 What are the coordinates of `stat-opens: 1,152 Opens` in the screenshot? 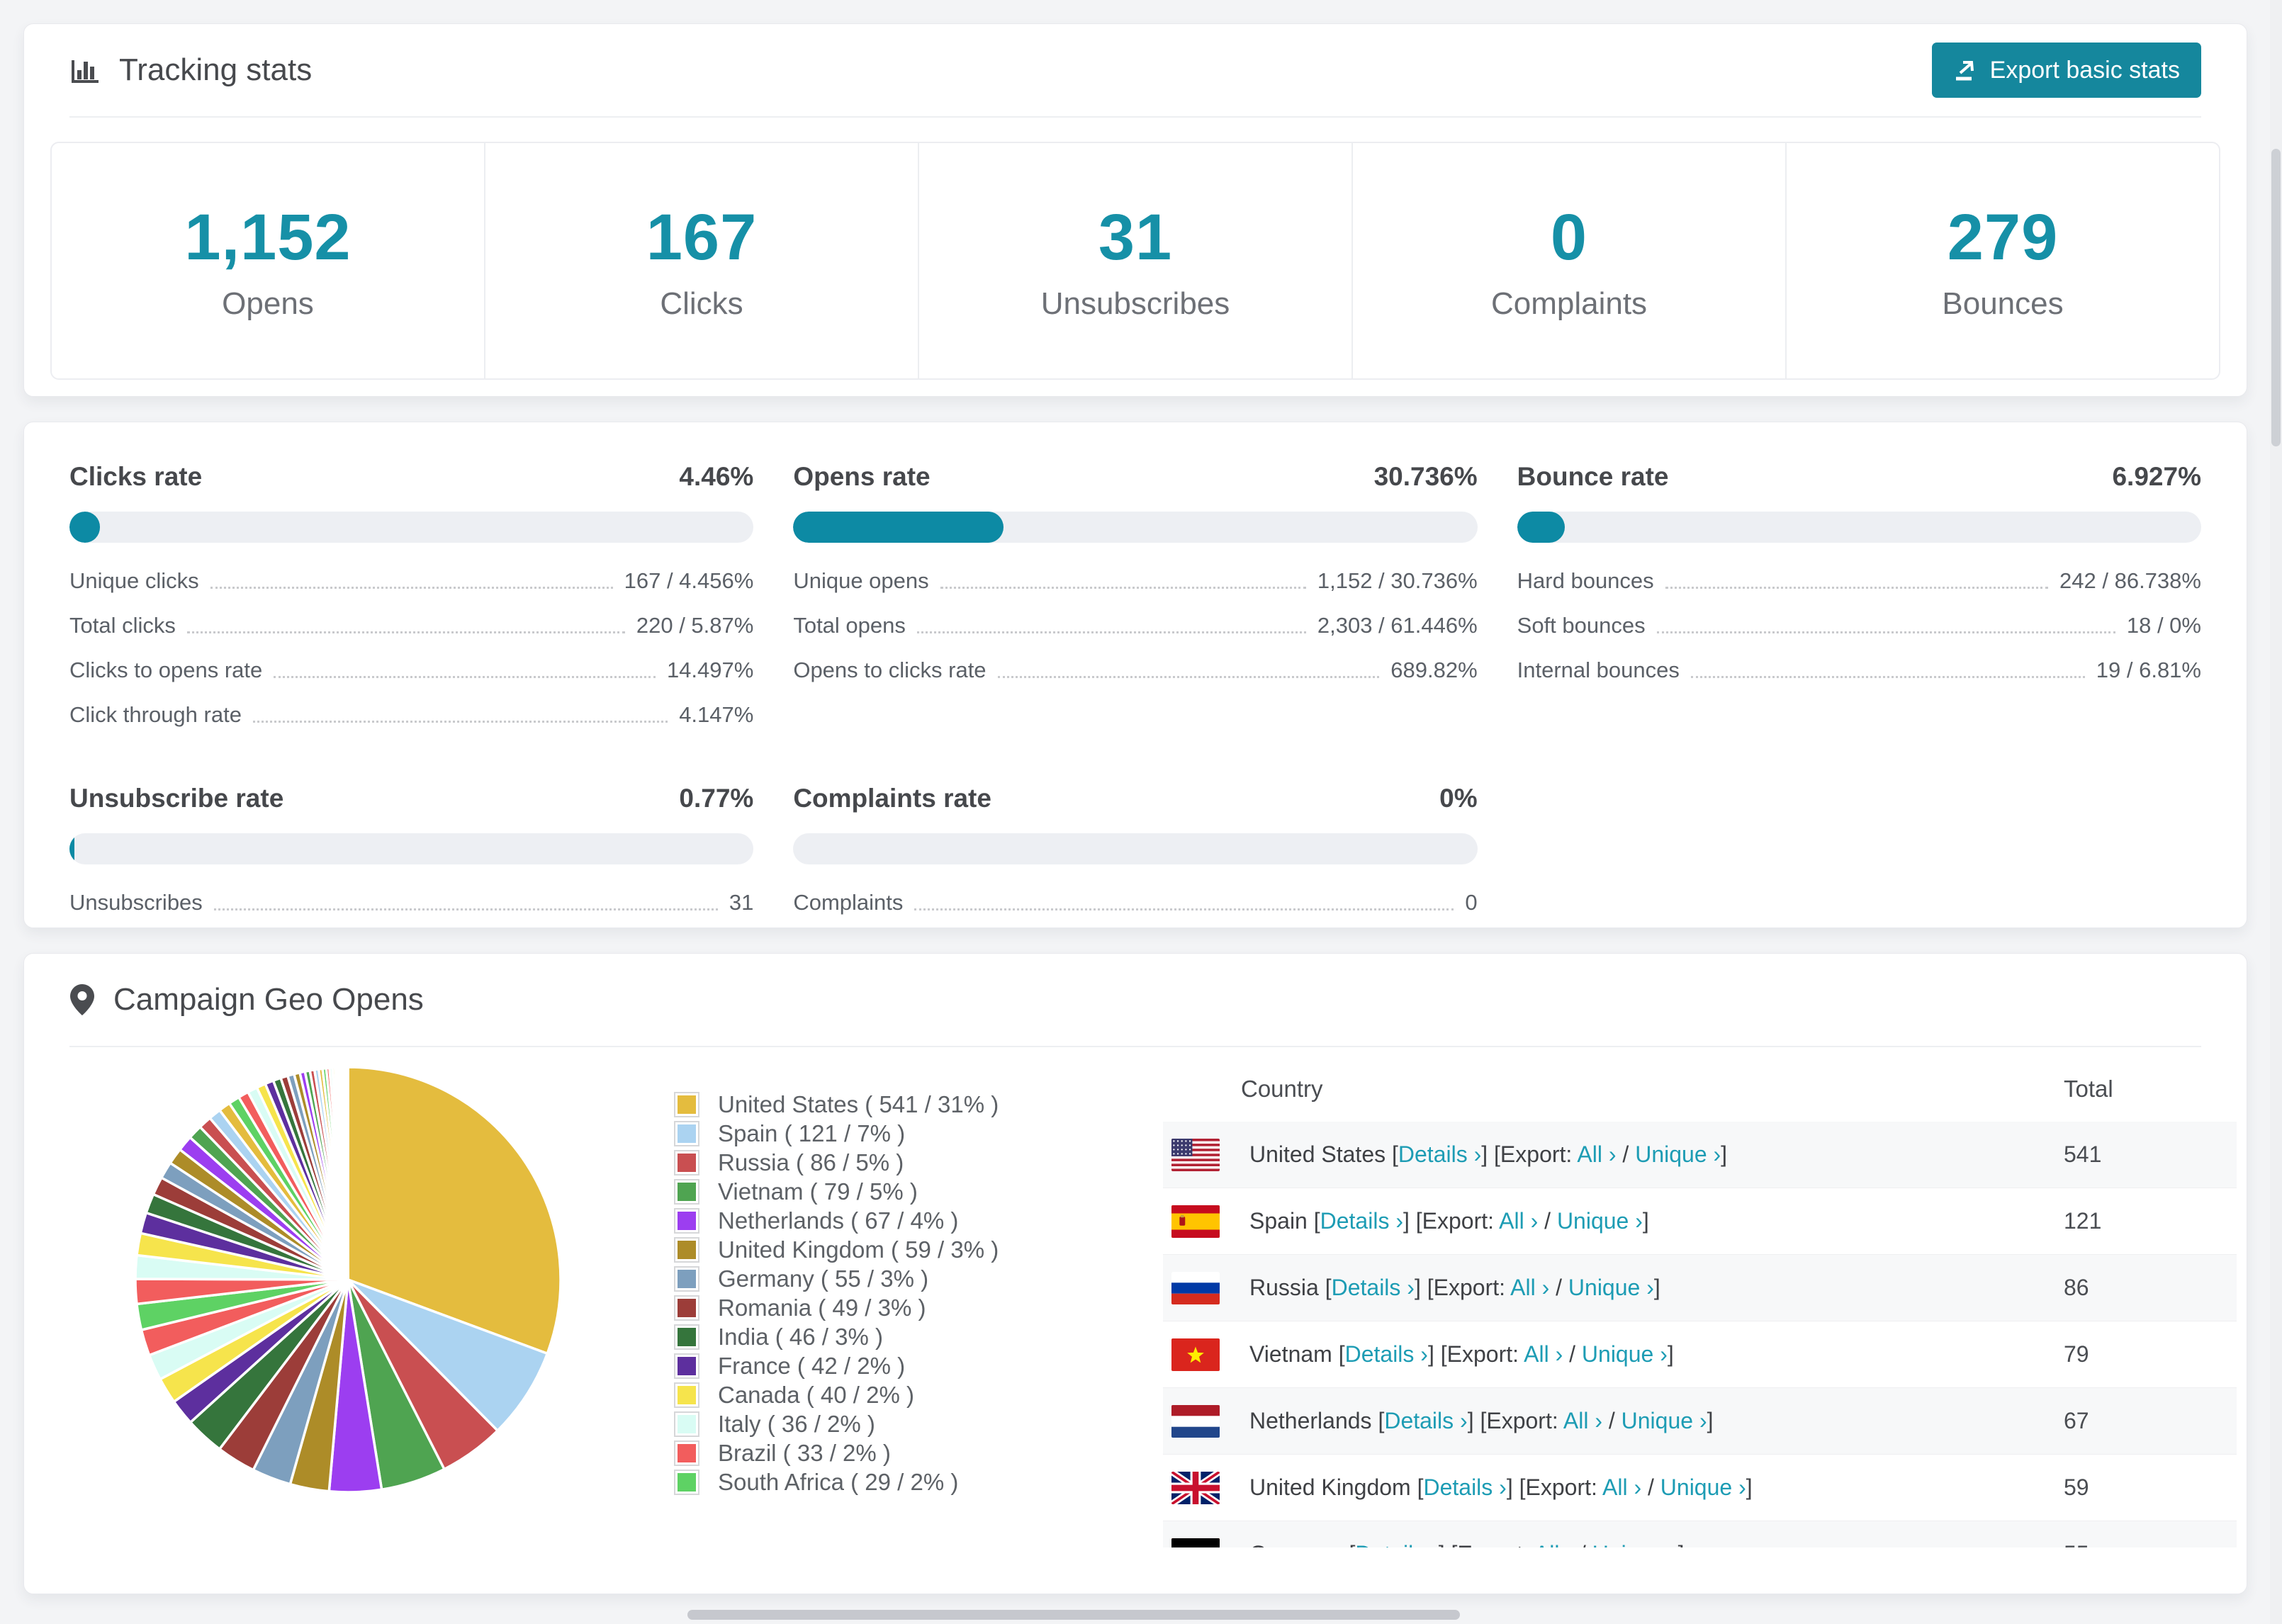 It's located at (268, 260).